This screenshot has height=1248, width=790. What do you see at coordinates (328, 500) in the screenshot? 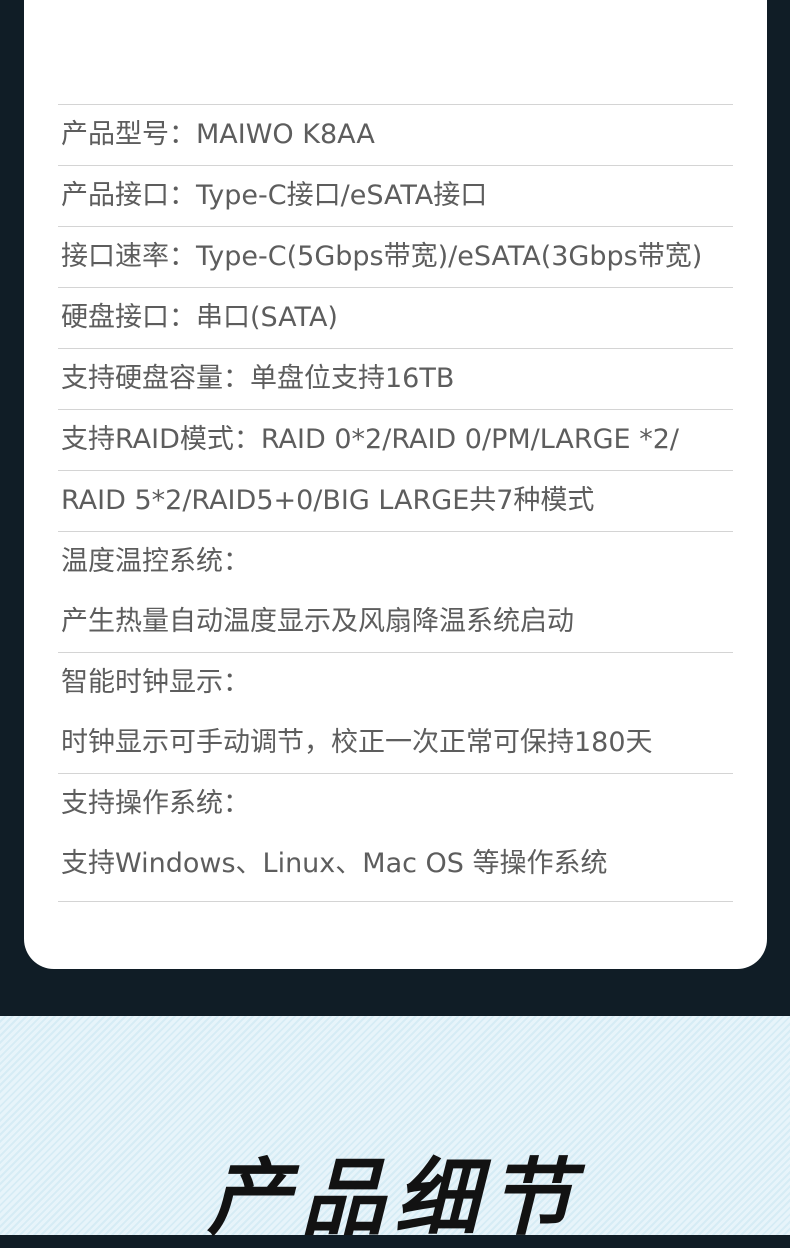
I see `spec-continuation: RAID 5*2/RAID5+0/BIG LARGE共7种模式` at bounding box center [328, 500].